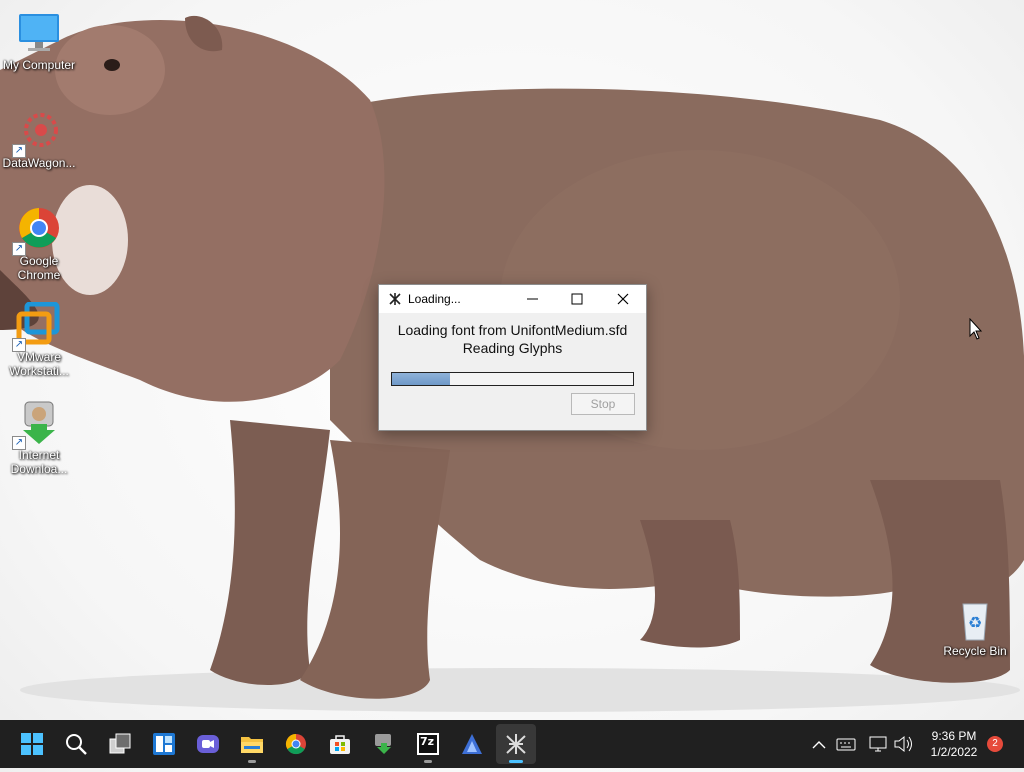  I want to click on file-explorer-icon, so click(252, 745).